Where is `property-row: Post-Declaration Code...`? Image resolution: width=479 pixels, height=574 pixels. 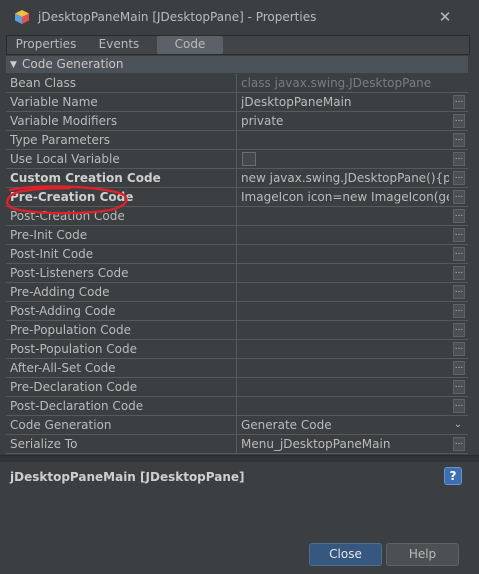 property-row: Post-Declaration Code... is located at coordinates (237, 406).